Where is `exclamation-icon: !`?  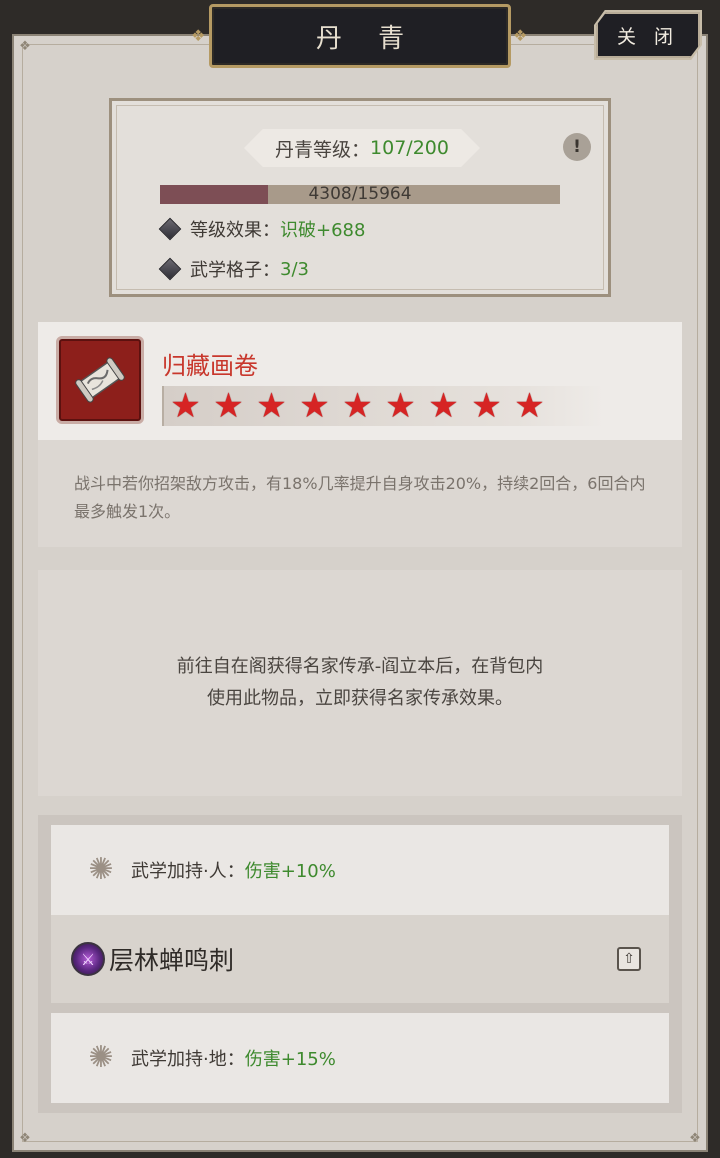 exclamation-icon: ! is located at coordinates (577, 147).